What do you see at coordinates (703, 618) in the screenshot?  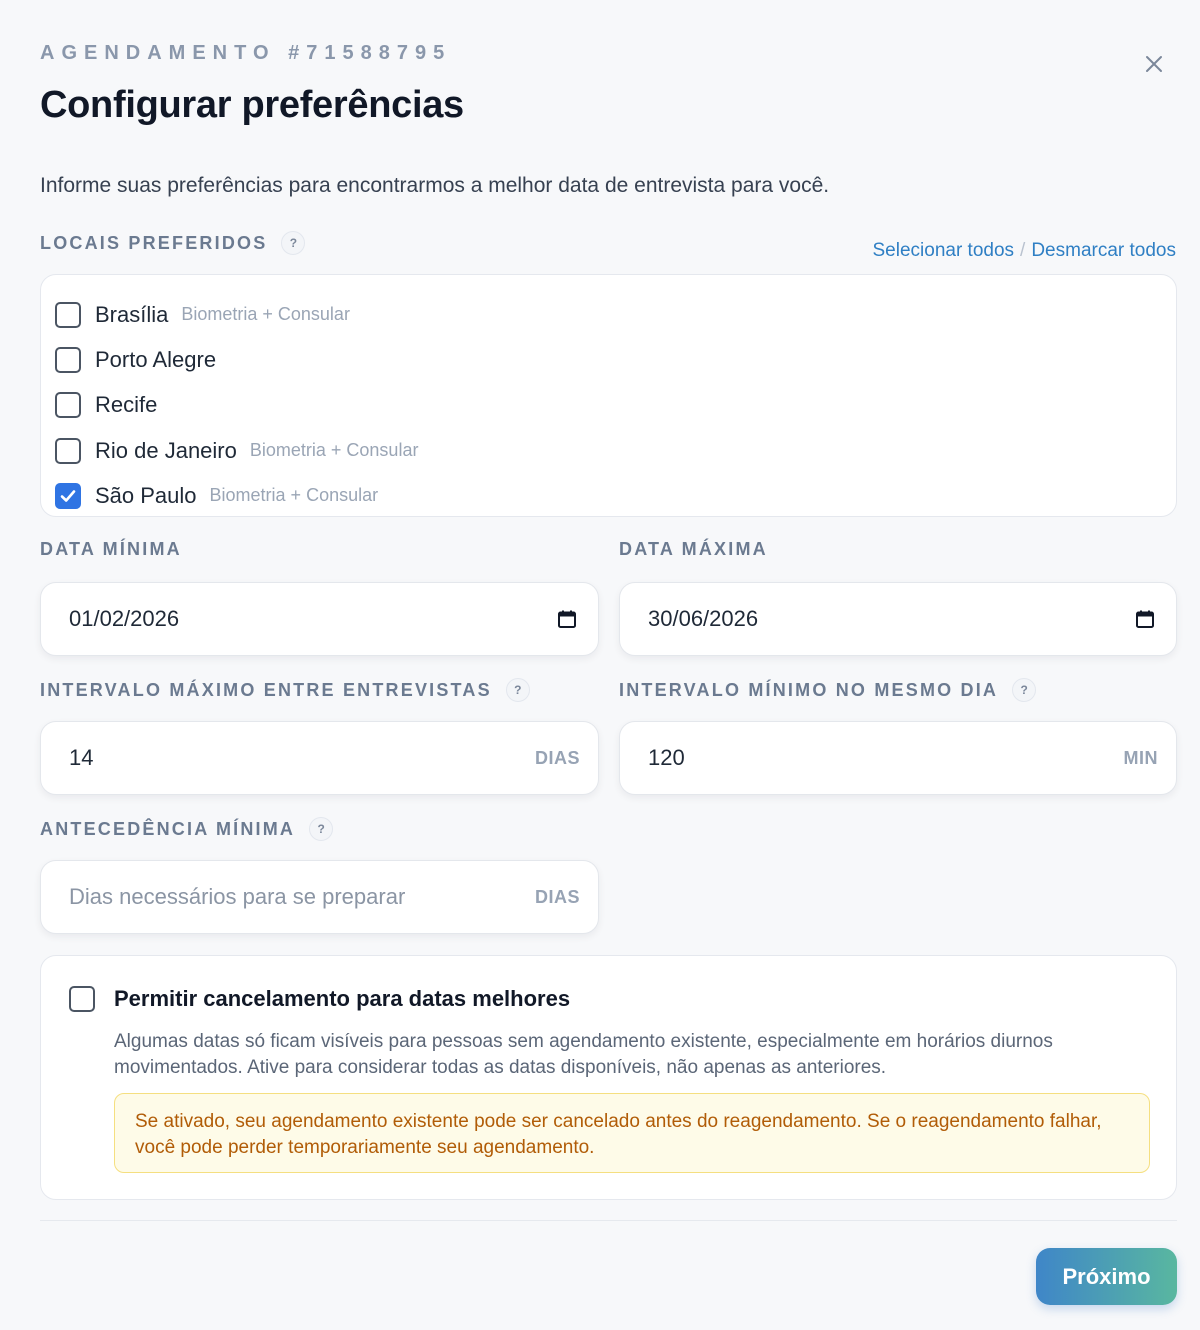 I see `max-date-value: 30/06/2026` at bounding box center [703, 618].